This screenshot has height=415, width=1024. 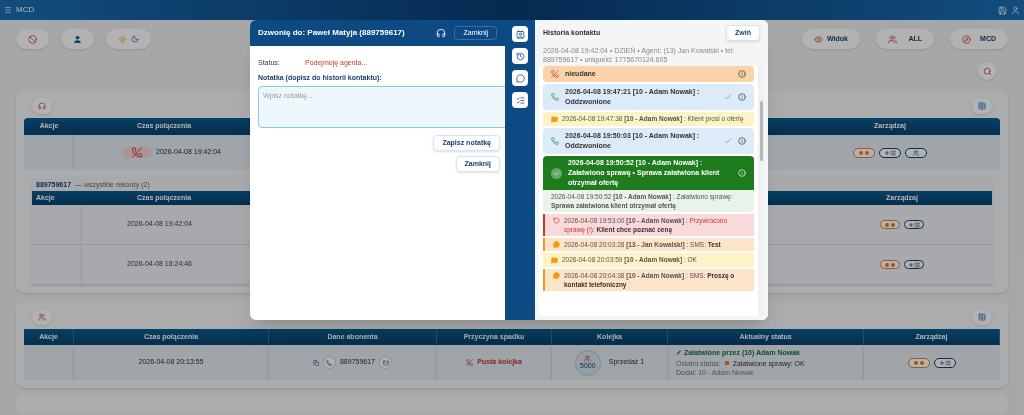 I want to click on checklist-tab, so click(x=520, y=100).